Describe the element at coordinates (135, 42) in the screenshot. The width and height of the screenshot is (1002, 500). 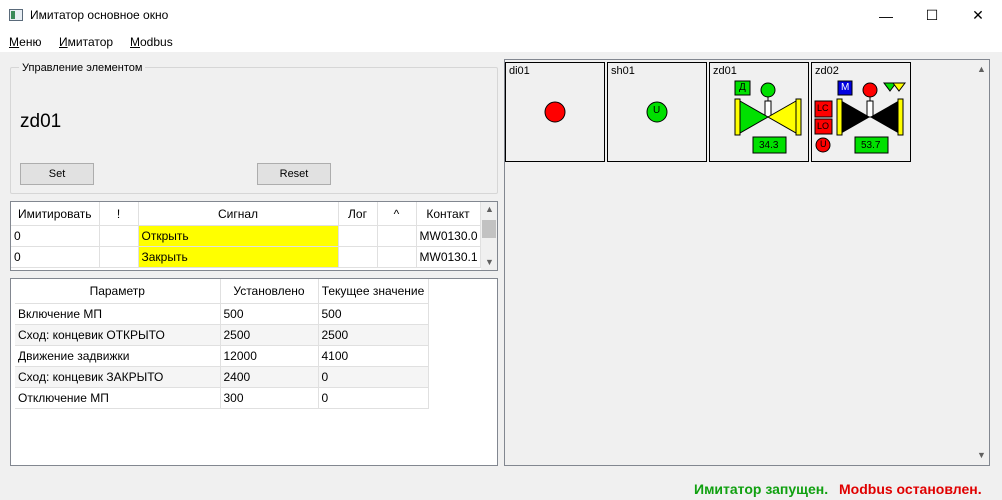
I see `menu-mnemonic: M` at that location.